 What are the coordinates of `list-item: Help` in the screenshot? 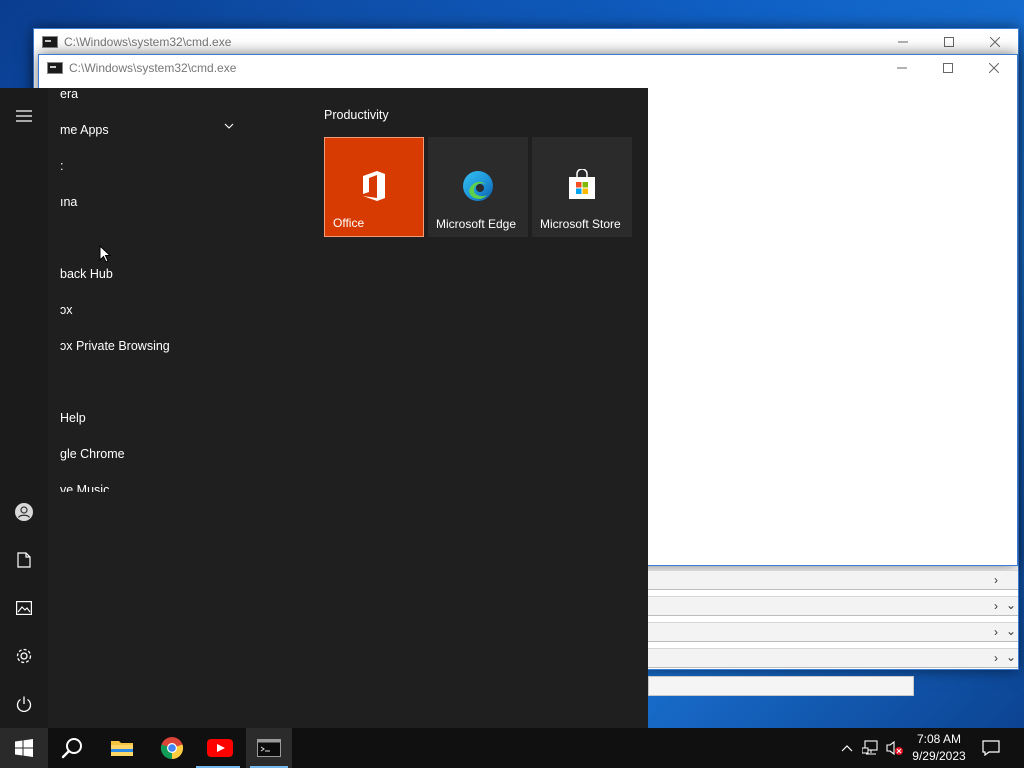 It's located at (162, 418).